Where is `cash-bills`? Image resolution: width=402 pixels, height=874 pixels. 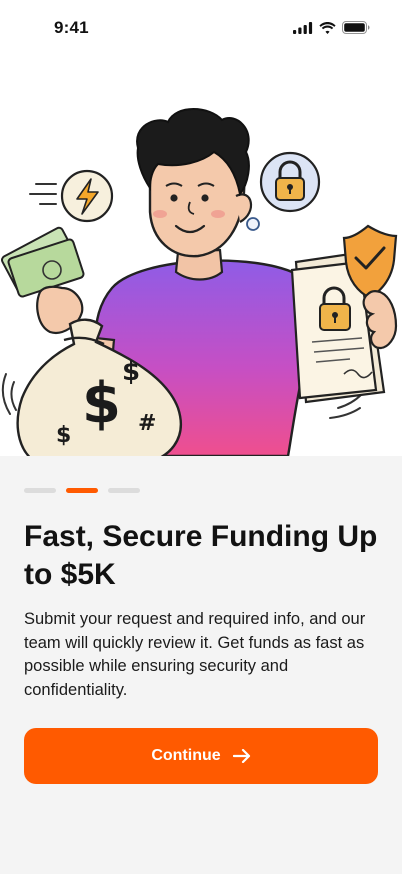
cash-bills is located at coordinates (43, 262).